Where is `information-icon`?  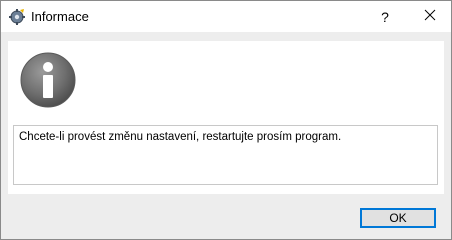 information-icon is located at coordinates (48, 80).